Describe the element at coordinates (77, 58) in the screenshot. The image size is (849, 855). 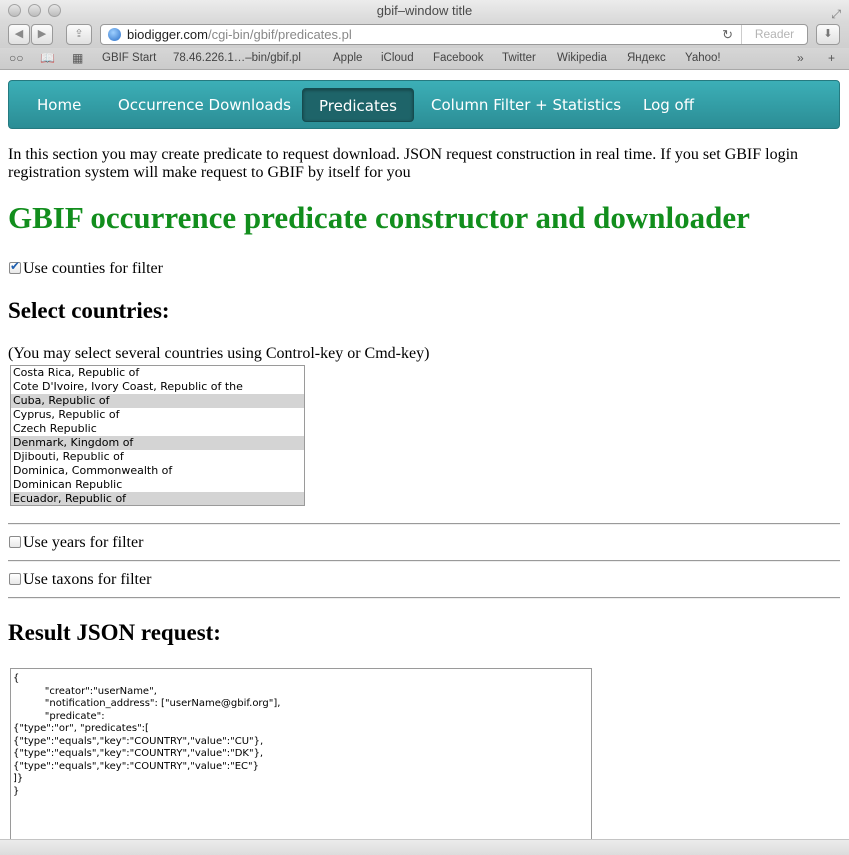
I see `top-sites-icon: ▦` at that location.